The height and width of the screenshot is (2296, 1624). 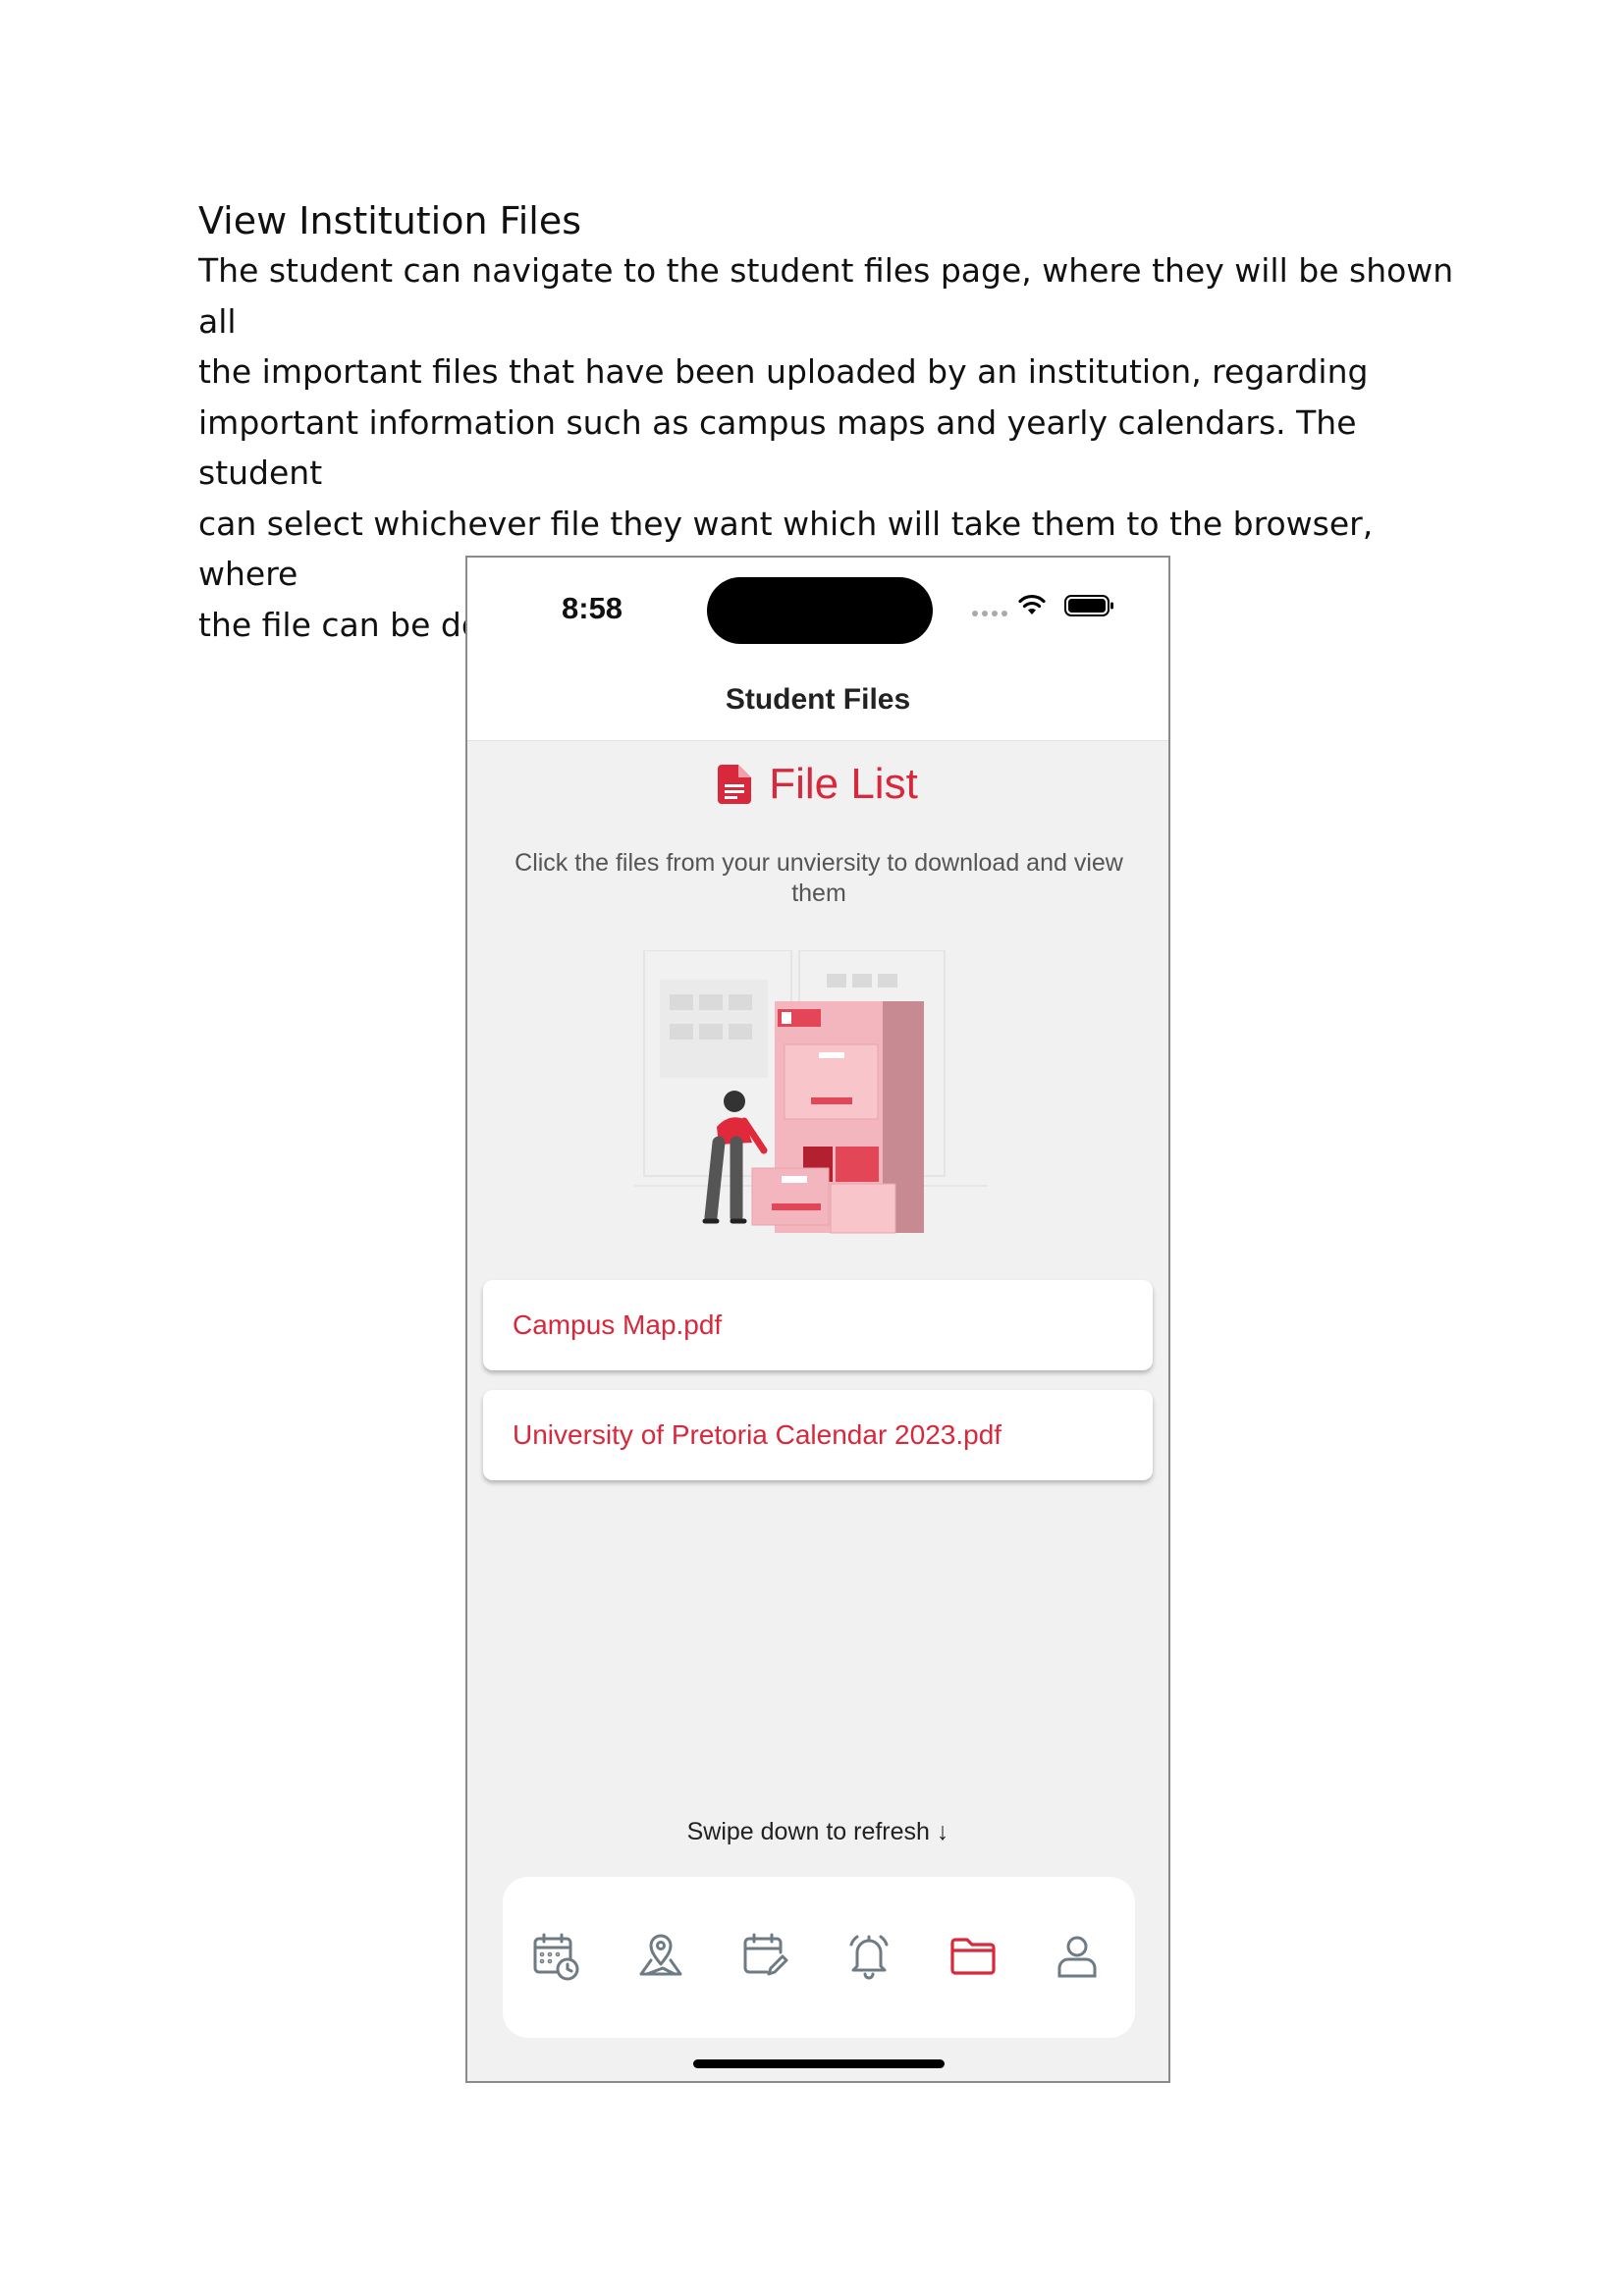 What do you see at coordinates (819, 1957) in the screenshot?
I see `bottom-tab-bar` at bounding box center [819, 1957].